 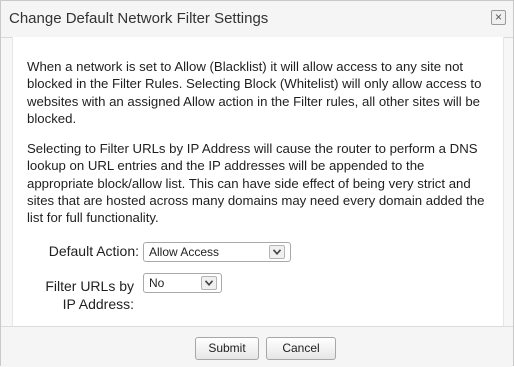 I want to click on close-icon: ×, so click(x=498, y=17).